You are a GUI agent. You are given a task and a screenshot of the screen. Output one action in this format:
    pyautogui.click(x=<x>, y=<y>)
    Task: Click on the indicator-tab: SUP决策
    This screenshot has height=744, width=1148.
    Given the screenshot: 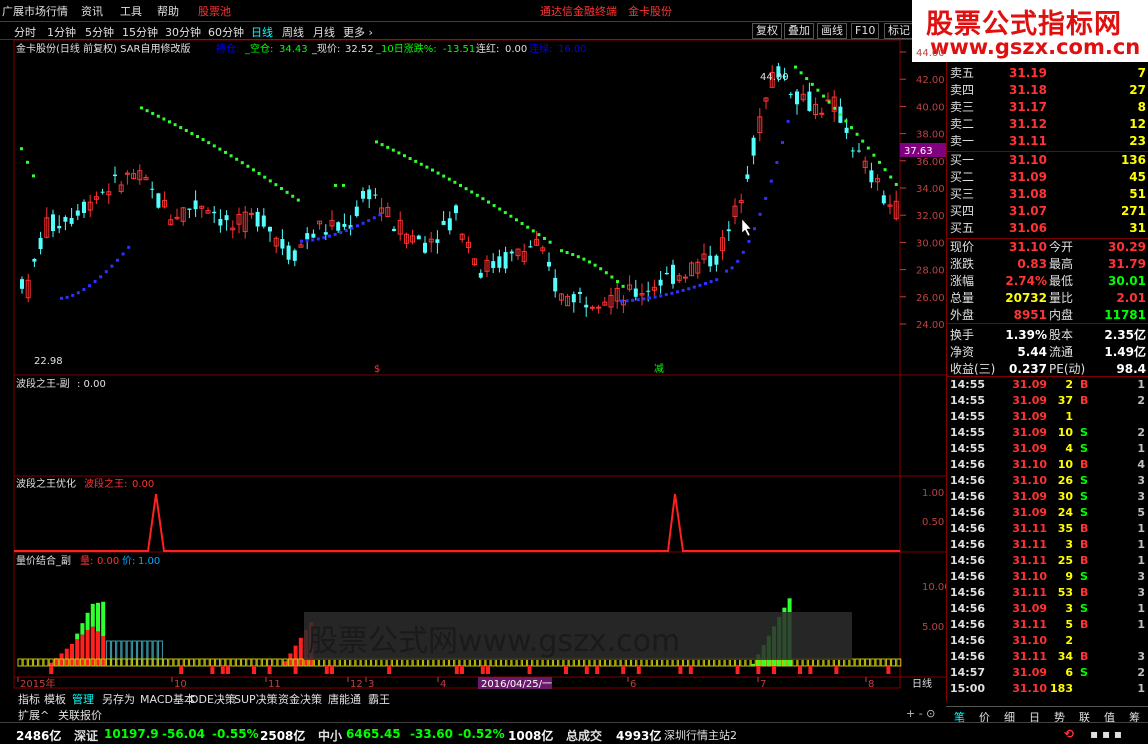 What is the action you would take?
    pyautogui.click(x=256, y=699)
    